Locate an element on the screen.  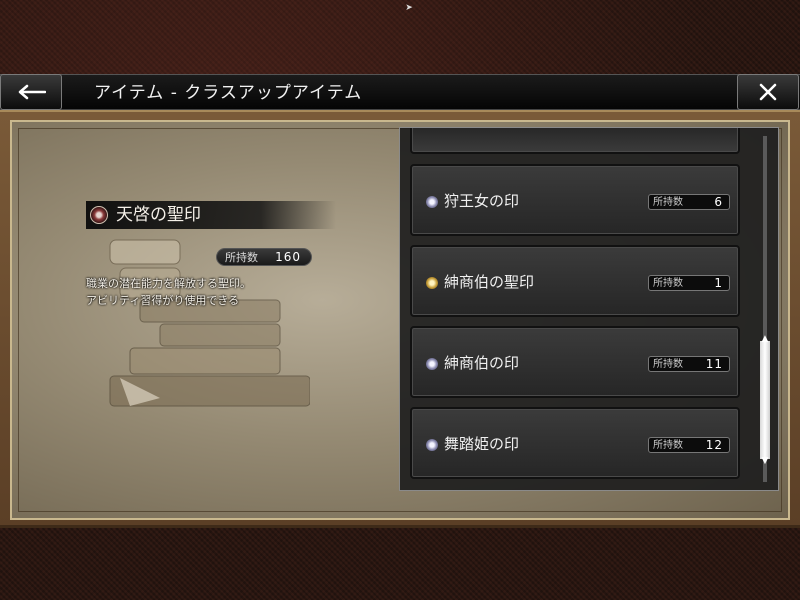
close-button is located at coordinates (768, 92).